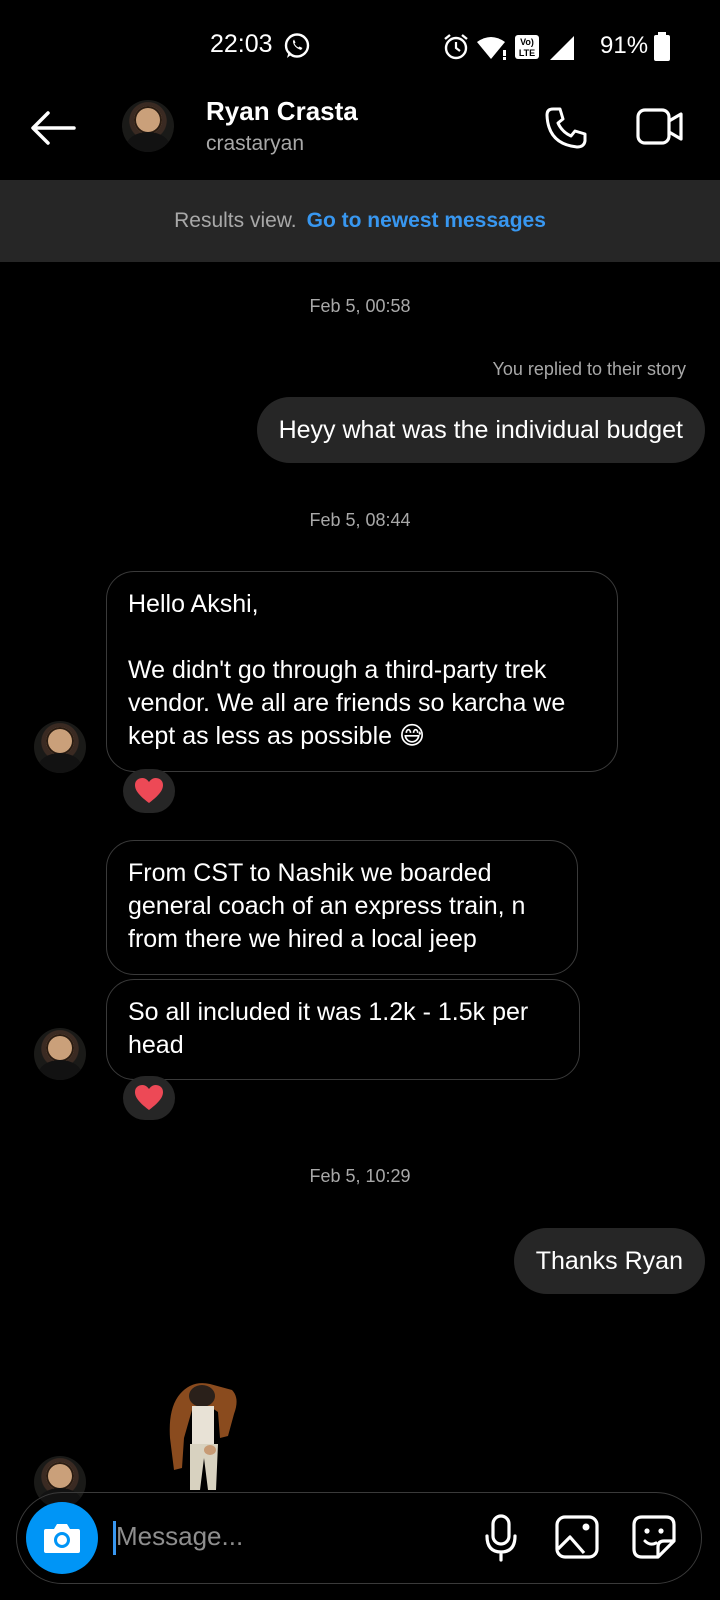  What do you see at coordinates (235, 220) in the screenshot?
I see `results-view-label: Results view.` at bounding box center [235, 220].